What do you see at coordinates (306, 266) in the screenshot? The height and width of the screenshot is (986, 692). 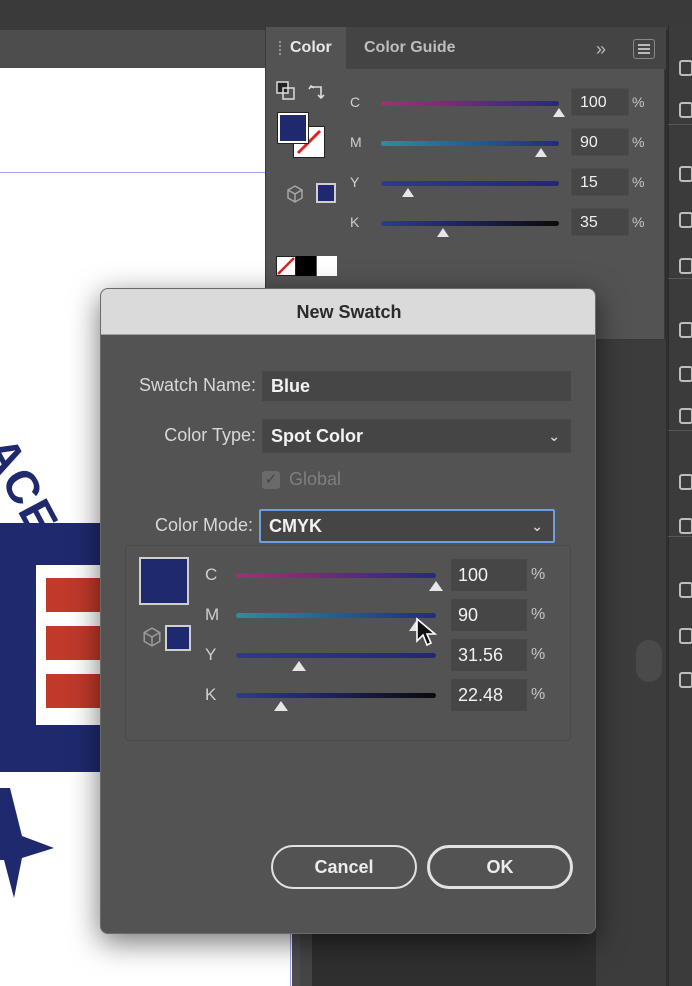 I see `black-swatch` at bounding box center [306, 266].